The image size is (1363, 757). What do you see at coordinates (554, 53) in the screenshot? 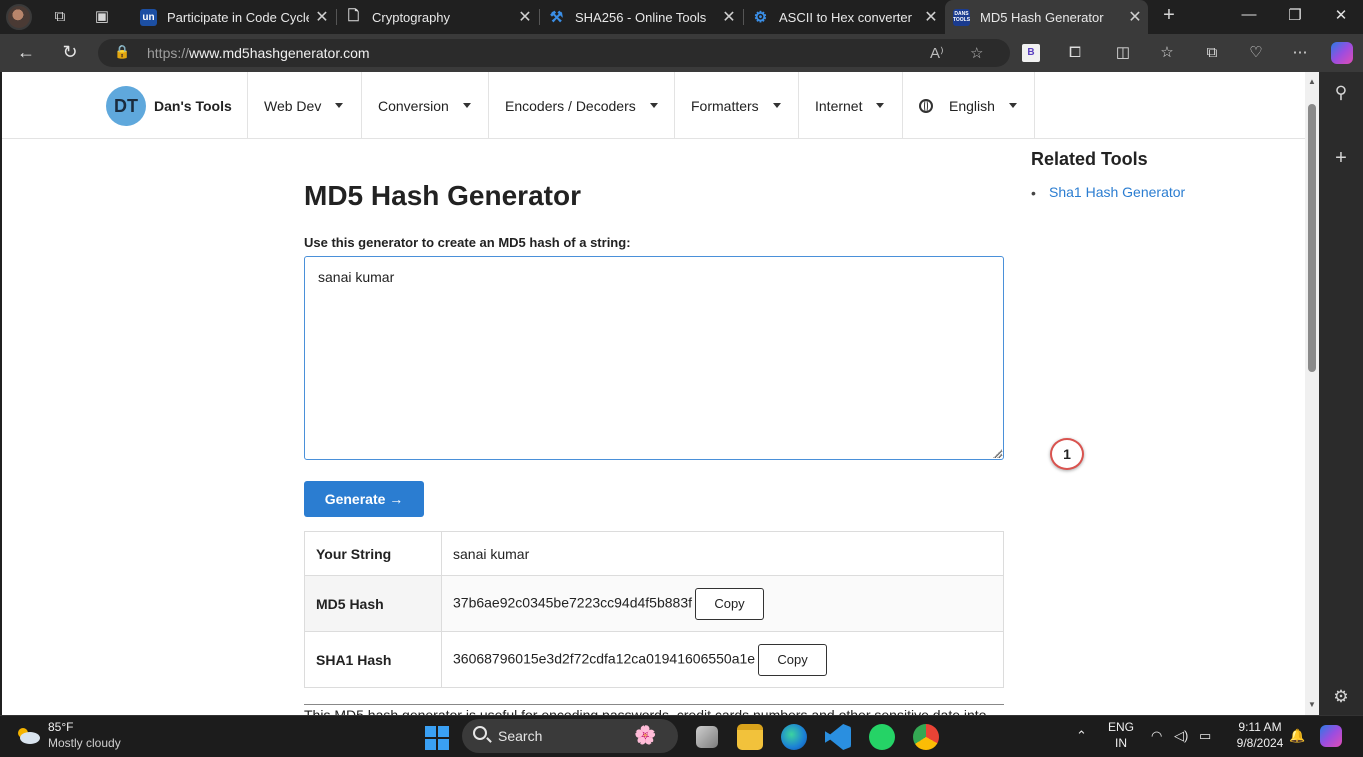
I see `address-bar: 🔒 https://www.md5hashgenerator.com A⁾ ☆` at bounding box center [554, 53].